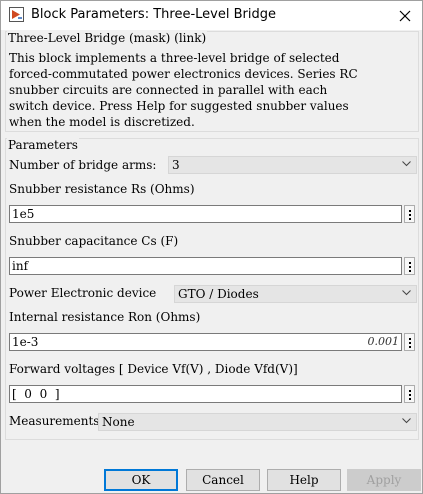 The height and width of the screenshot is (494, 423). Describe the element at coordinates (83, 293) in the screenshot. I see `device-label: Power Electronic device` at that location.